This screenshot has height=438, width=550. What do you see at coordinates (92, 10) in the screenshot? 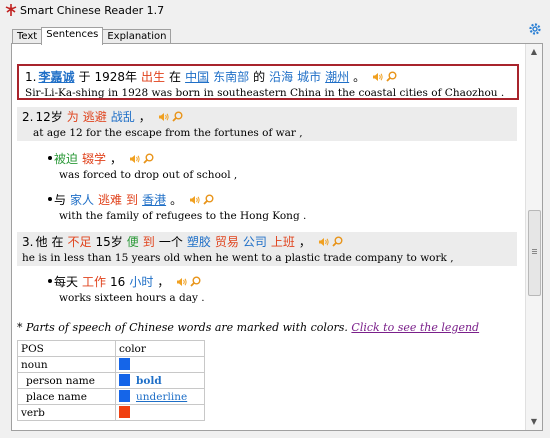
I see `window-title: Smart Chinese Reader 1.7` at bounding box center [92, 10].